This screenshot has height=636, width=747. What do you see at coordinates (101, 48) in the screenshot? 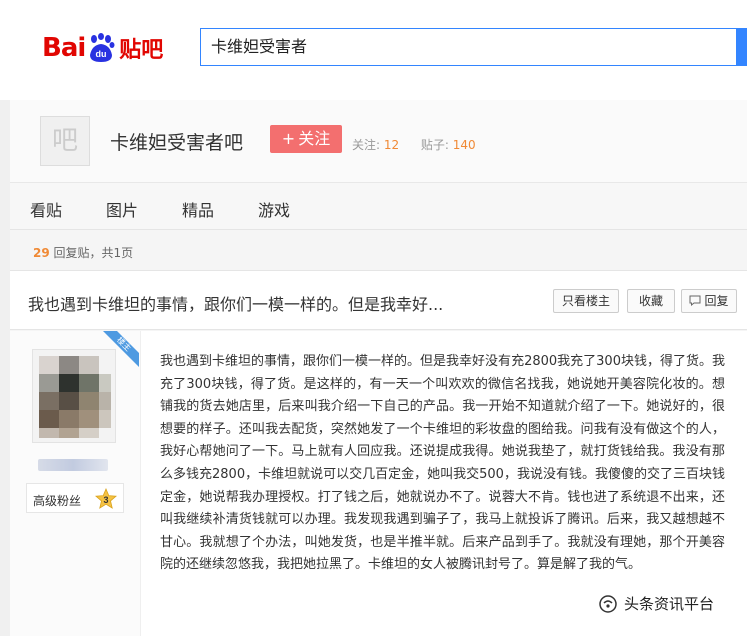
I see `paw-icon: du` at bounding box center [101, 48].